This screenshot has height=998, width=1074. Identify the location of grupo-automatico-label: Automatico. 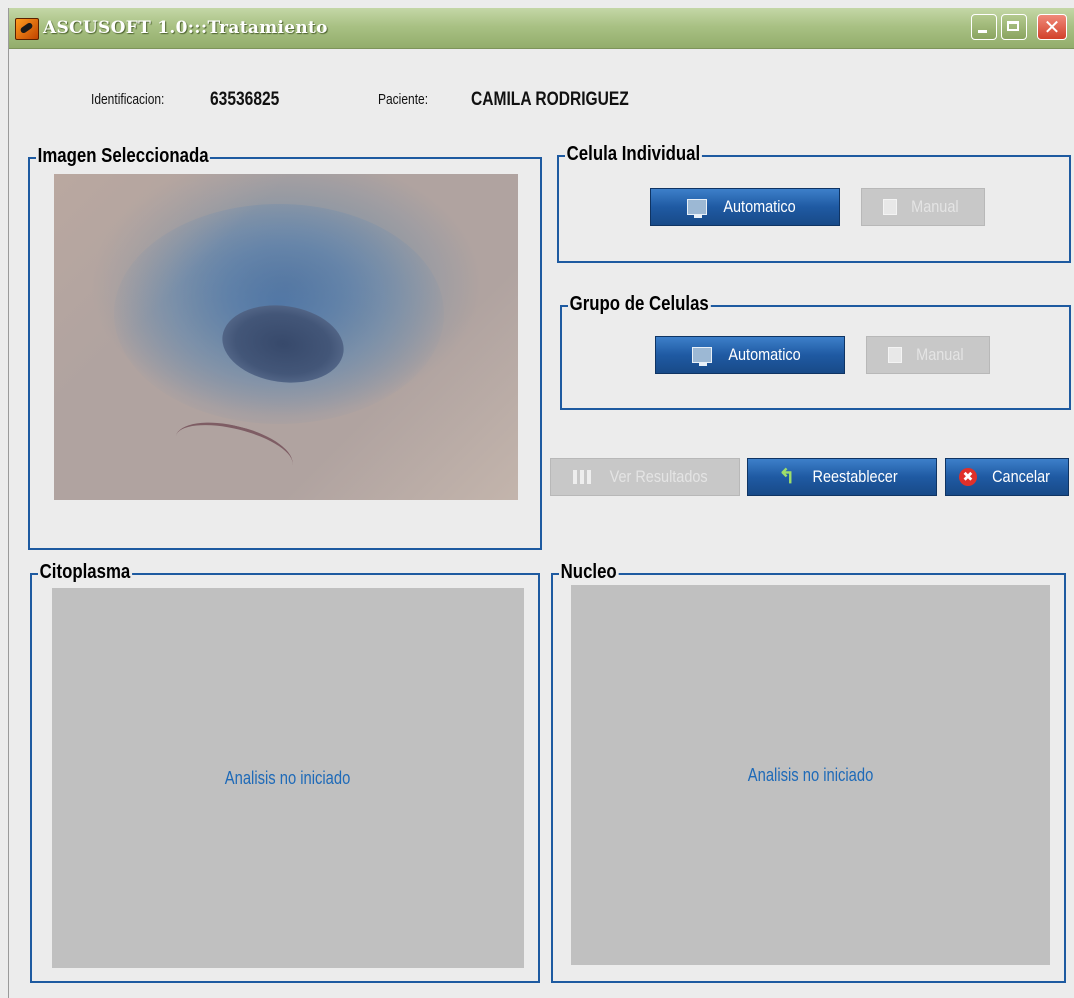
(765, 354).